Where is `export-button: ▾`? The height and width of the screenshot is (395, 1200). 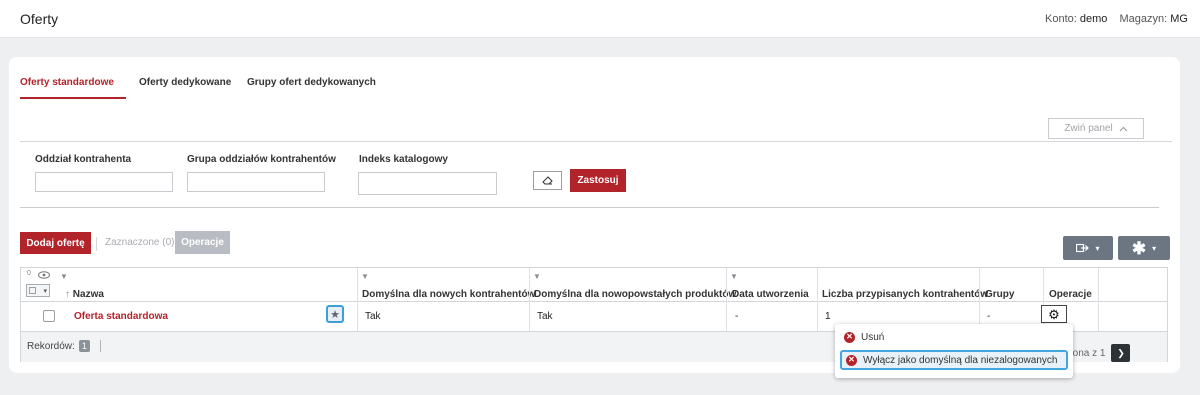
export-button: ▾ is located at coordinates (1088, 248).